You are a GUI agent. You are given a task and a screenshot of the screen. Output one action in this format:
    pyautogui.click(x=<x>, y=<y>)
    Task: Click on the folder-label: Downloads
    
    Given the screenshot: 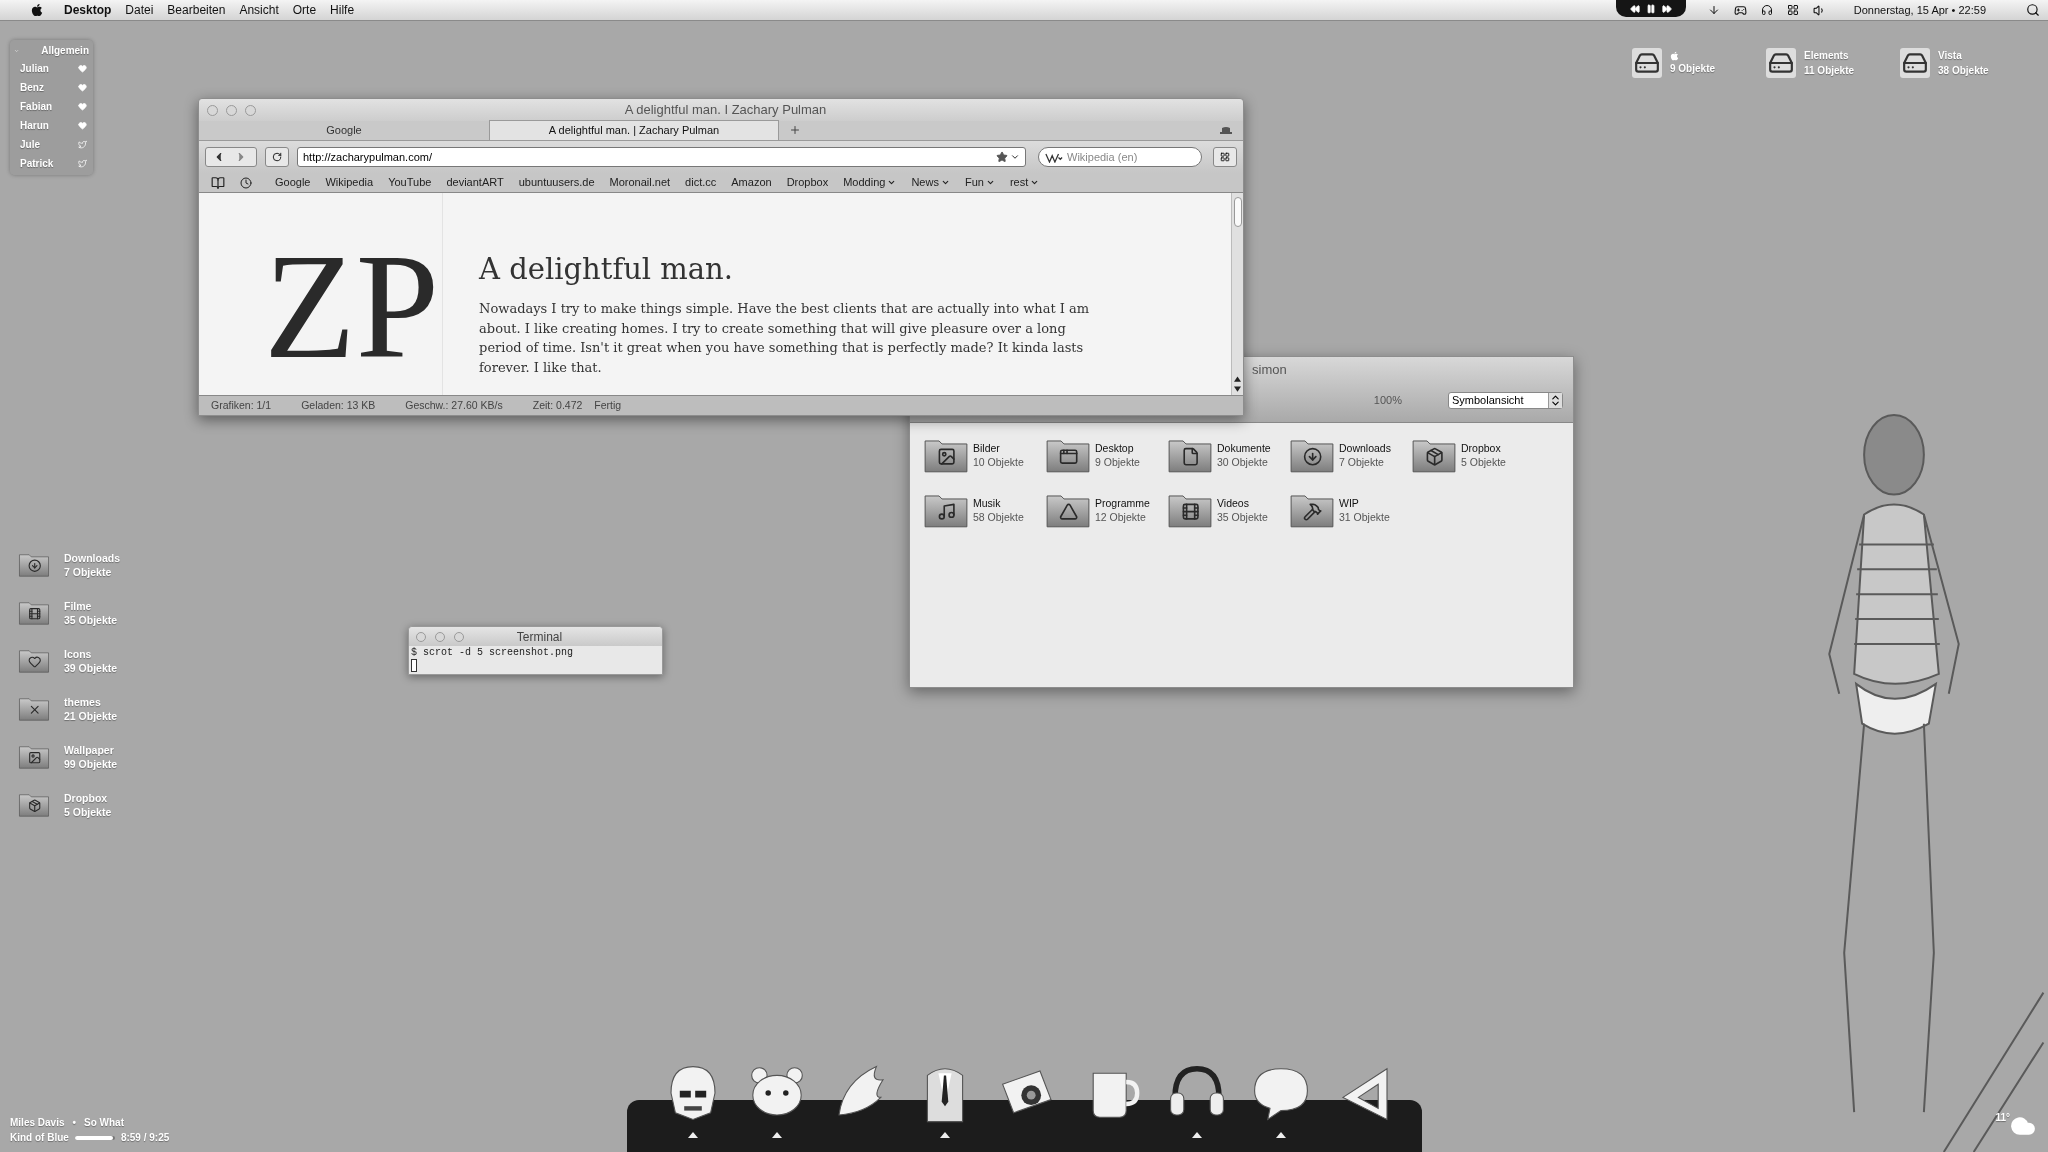 What is the action you would take?
    pyautogui.click(x=1365, y=448)
    